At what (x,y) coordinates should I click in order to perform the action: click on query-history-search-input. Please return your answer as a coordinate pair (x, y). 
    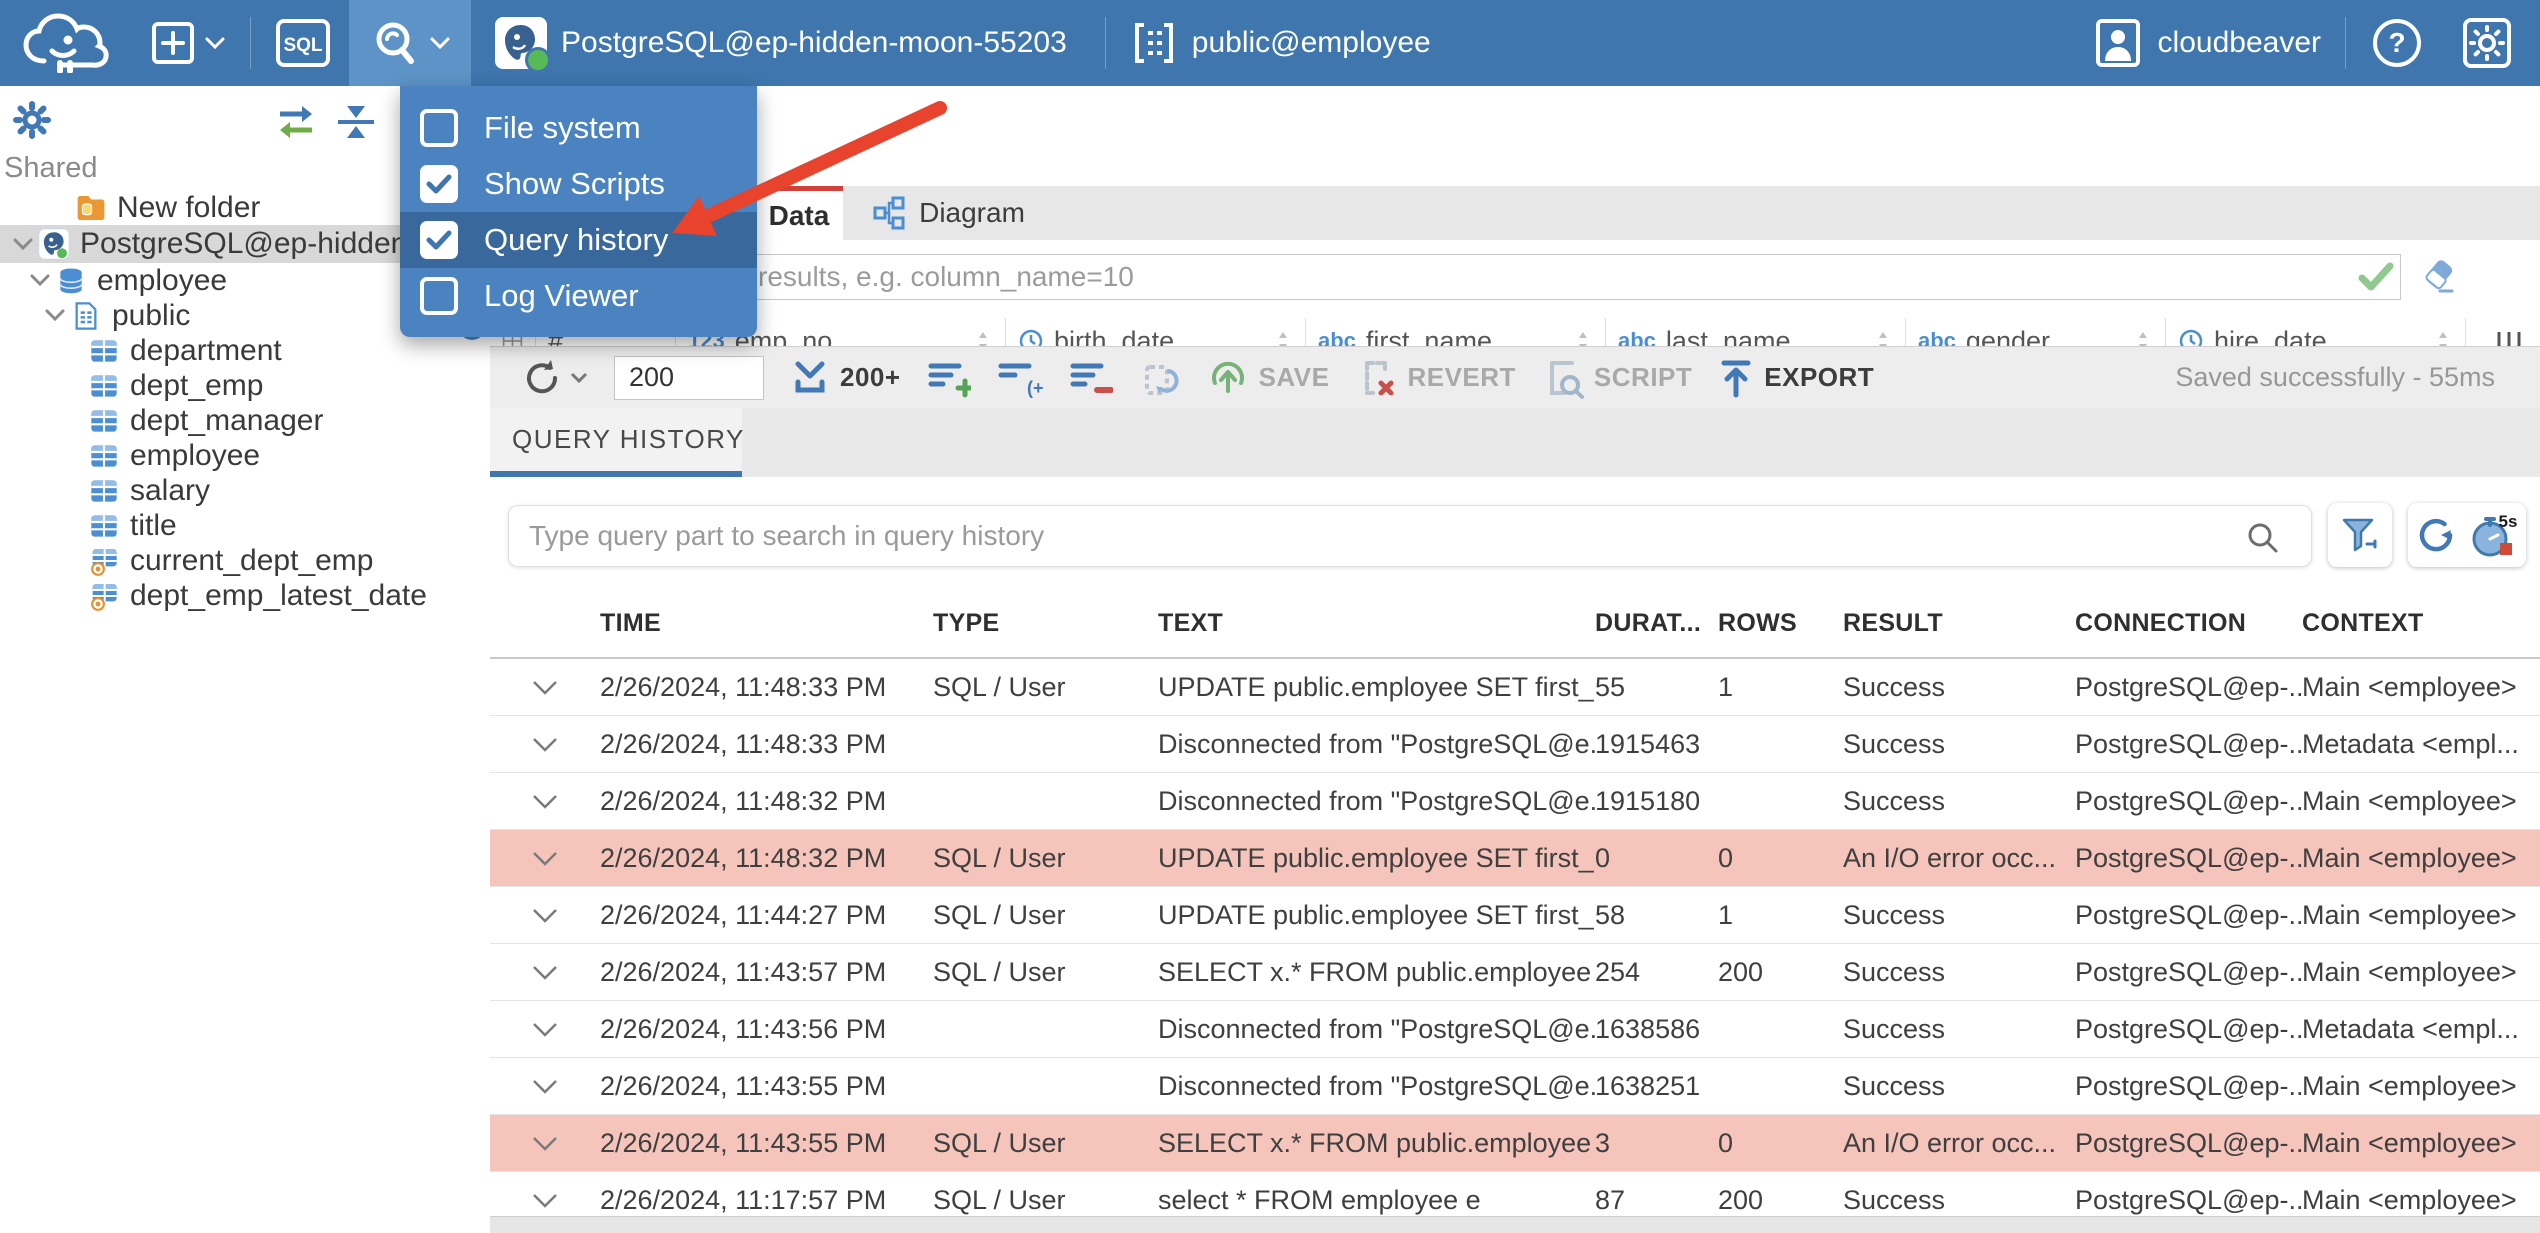
    Looking at the image, I should click on (1410, 536).